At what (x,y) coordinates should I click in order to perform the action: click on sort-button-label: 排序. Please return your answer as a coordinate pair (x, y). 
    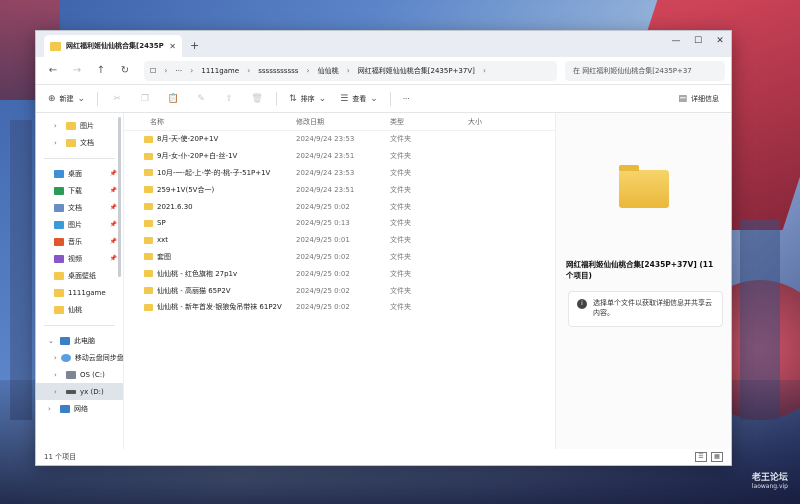
    Looking at the image, I should click on (307, 98).